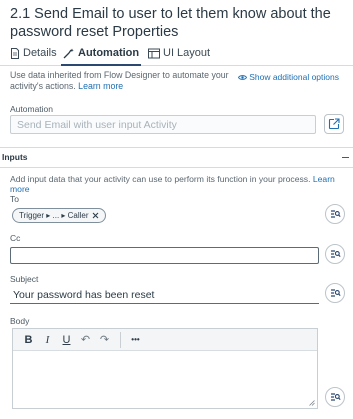 The image size is (353, 419). I want to click on section-divider, so click(176, 167).